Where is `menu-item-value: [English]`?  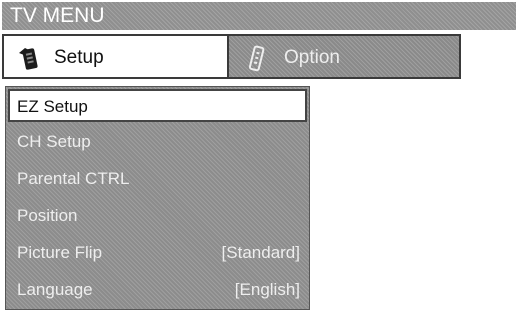
menu-item-value: [English] is located at coordinates (267, 289).